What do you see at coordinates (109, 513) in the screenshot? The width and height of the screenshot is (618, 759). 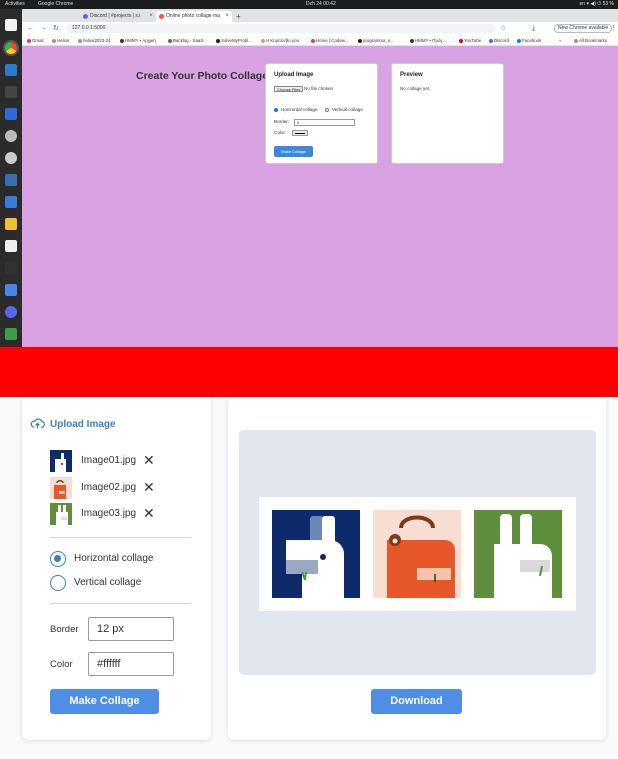 I see `file-name: Image03.jpg` at bounding box center [109, 513].